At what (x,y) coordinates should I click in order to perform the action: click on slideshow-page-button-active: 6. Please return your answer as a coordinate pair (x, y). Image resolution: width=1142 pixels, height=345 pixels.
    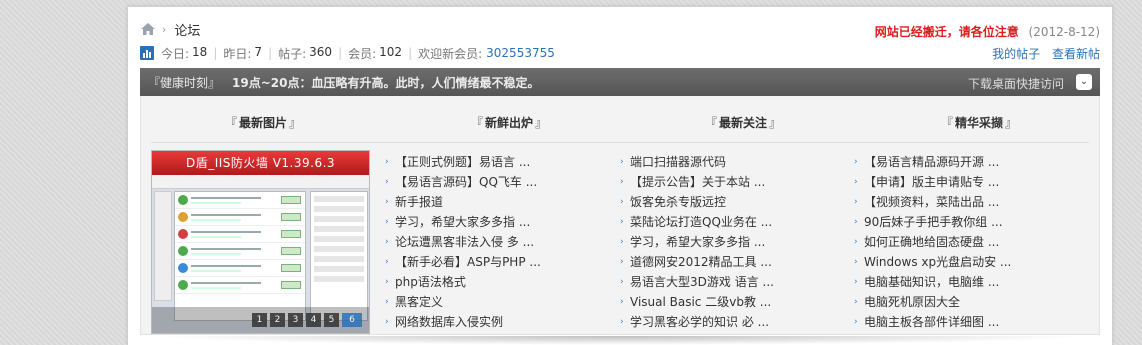
    Looking at the image, I should click on (352, 320).